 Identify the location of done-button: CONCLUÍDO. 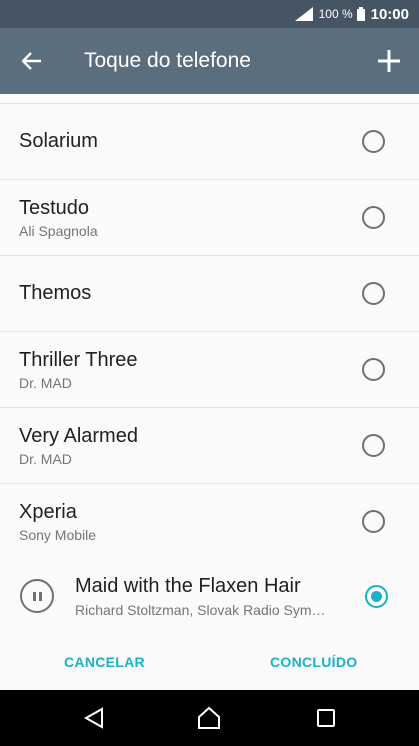
(313, 662).